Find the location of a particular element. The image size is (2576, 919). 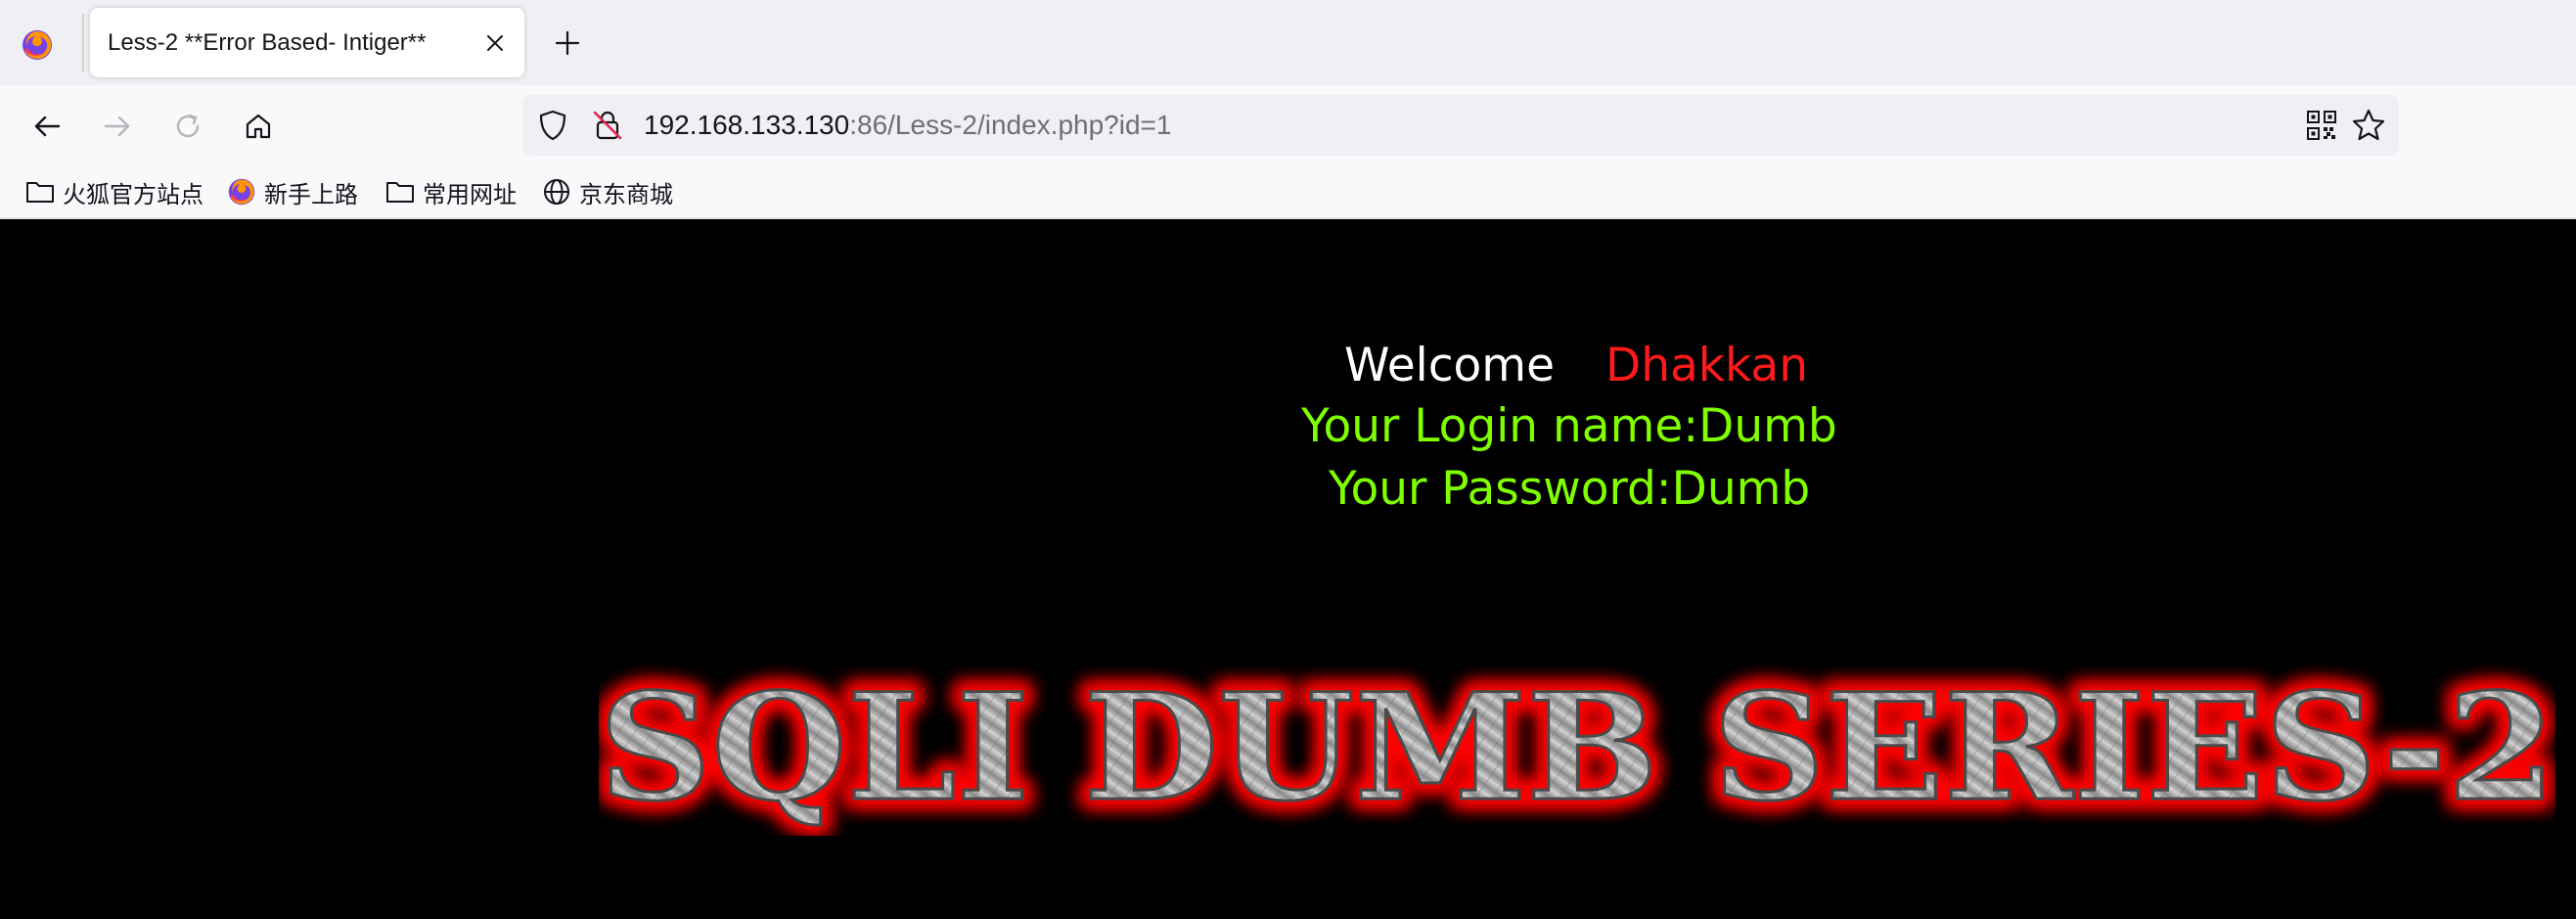

back-button is located at coordinates (46, 126).